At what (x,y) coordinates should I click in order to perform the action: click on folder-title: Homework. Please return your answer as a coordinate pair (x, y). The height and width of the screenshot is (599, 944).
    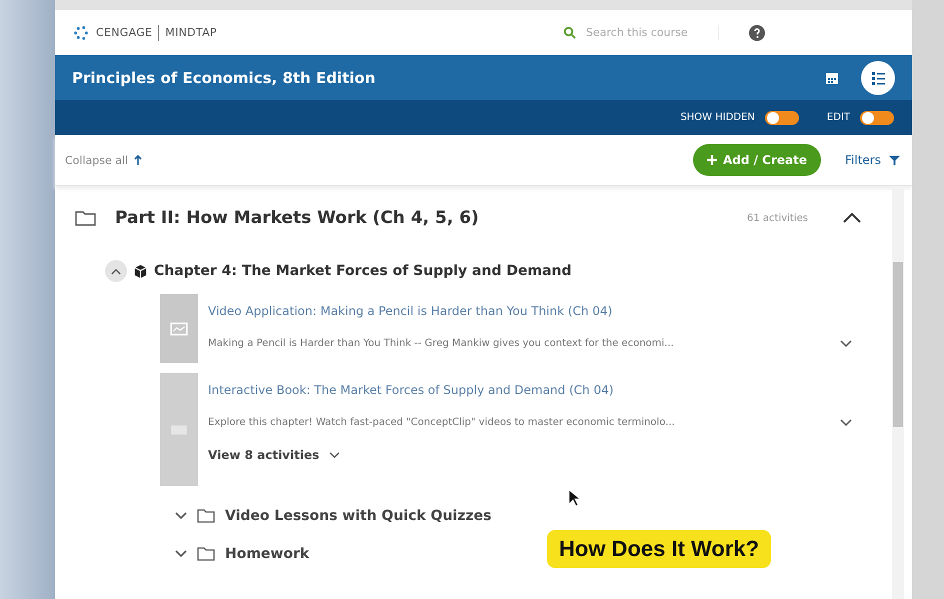
    Looking at the image, I should click on (267, 554).